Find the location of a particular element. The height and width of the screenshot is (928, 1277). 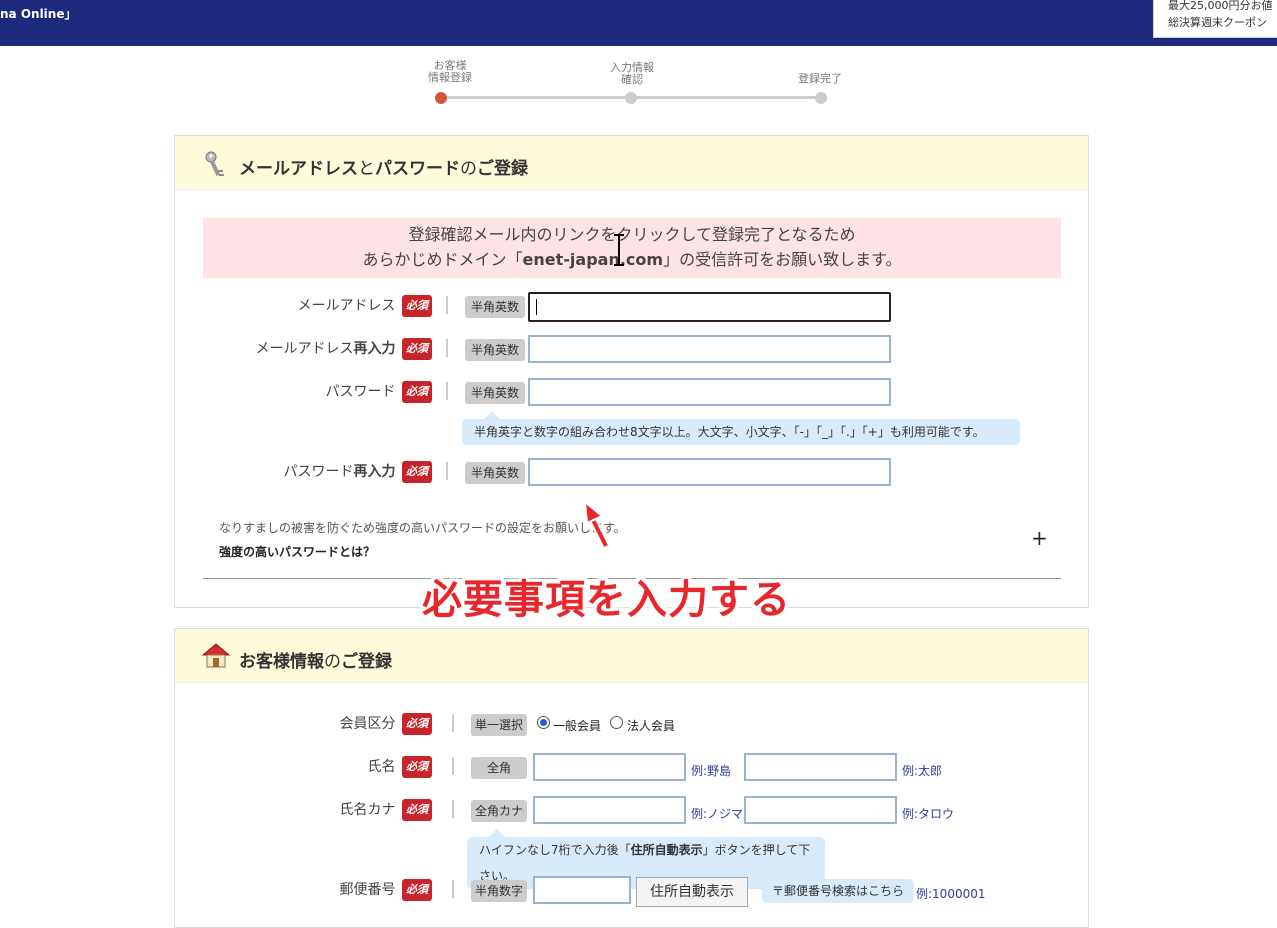

single-select-tag: 単一選択 is located at coordinates (499, 725).